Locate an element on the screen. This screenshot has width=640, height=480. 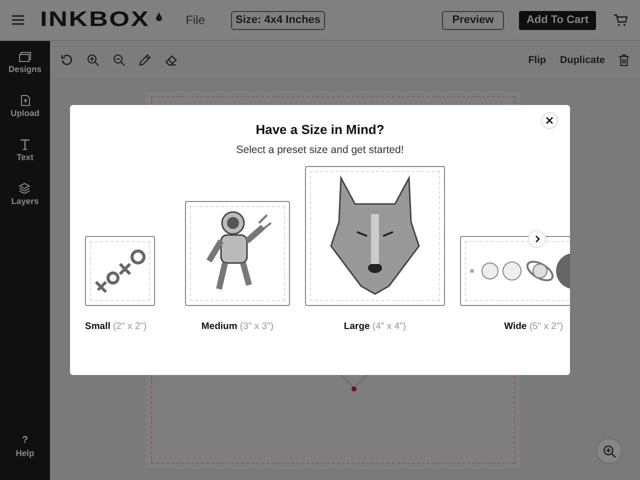
next-button is located at coordinates (537, 239).